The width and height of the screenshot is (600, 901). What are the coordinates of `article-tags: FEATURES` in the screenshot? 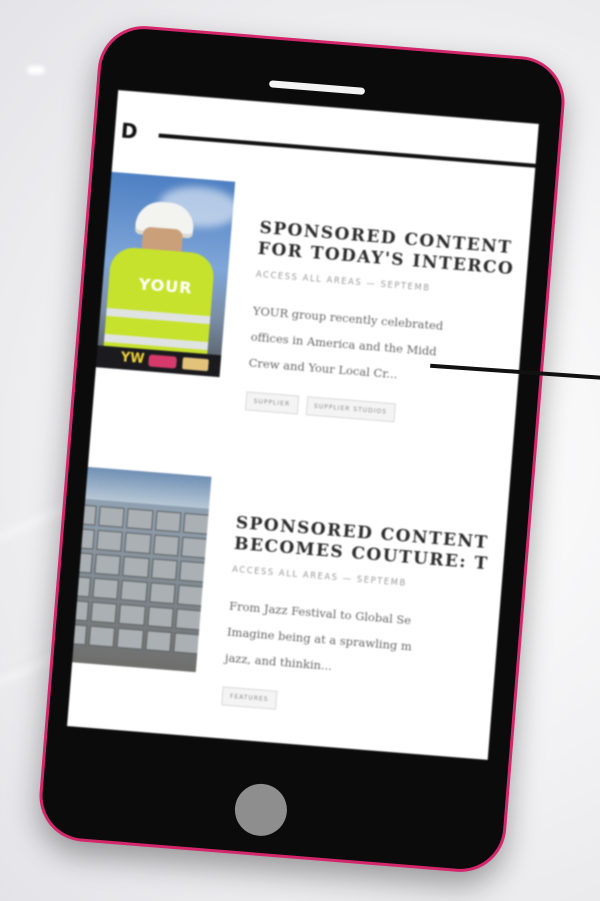 It's located at (366, 707).